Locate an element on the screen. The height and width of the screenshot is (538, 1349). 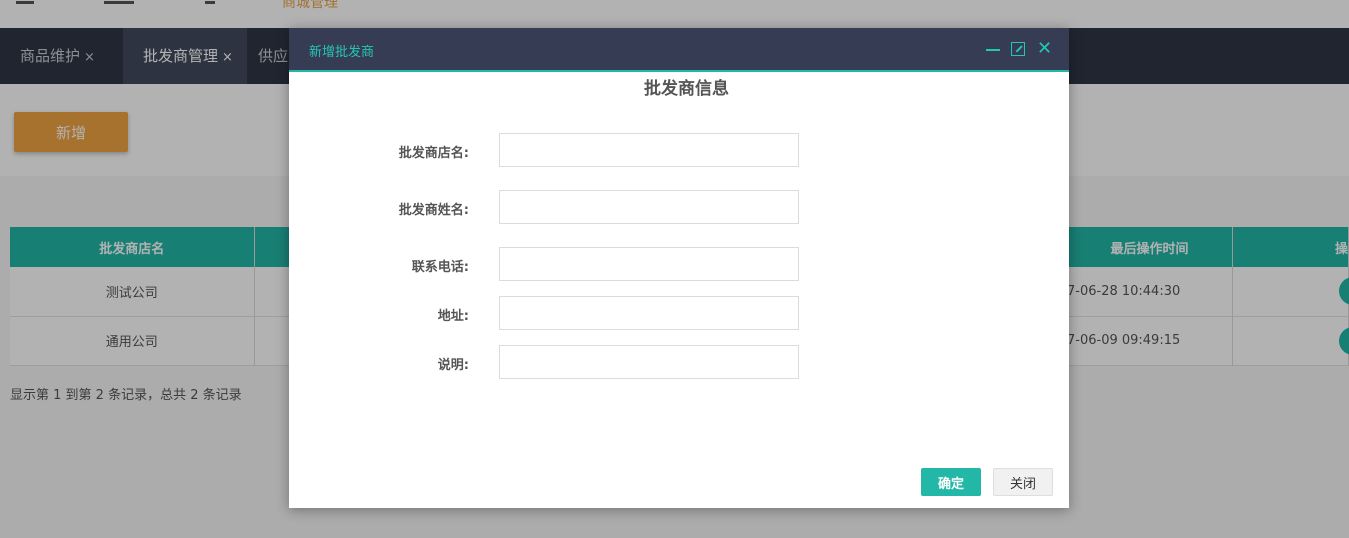
form-title: 批发商信息 is located at coordinates (686, 89).